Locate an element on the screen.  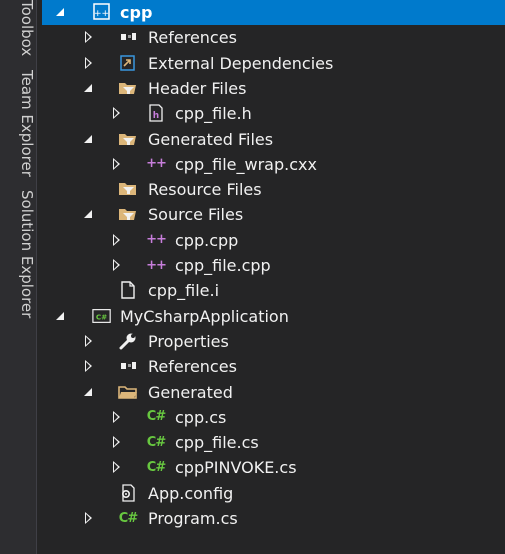
file-icon is located at coordinates (128, 290).